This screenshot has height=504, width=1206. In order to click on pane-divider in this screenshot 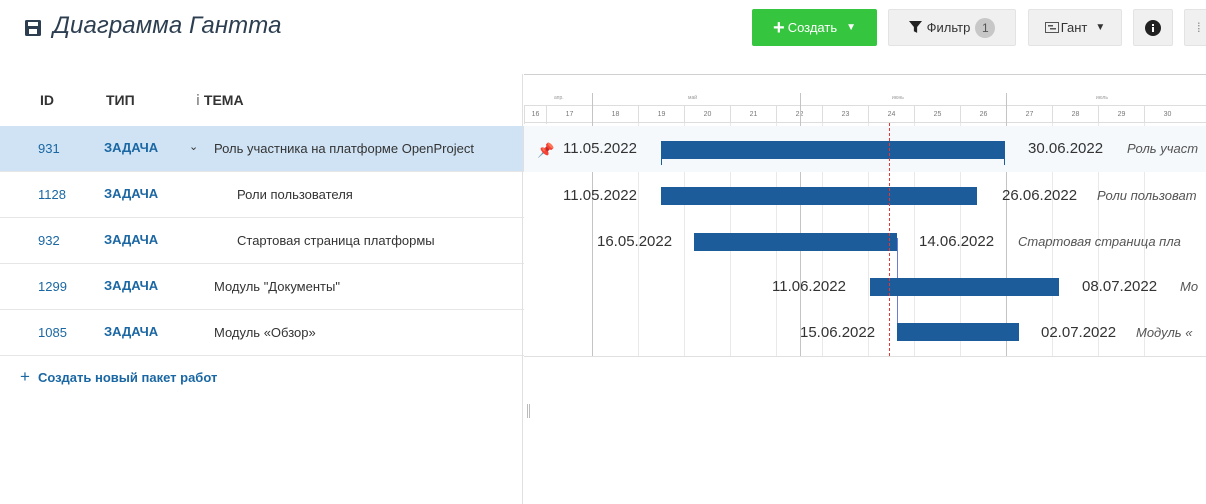, I will do `click(522, 289)`.